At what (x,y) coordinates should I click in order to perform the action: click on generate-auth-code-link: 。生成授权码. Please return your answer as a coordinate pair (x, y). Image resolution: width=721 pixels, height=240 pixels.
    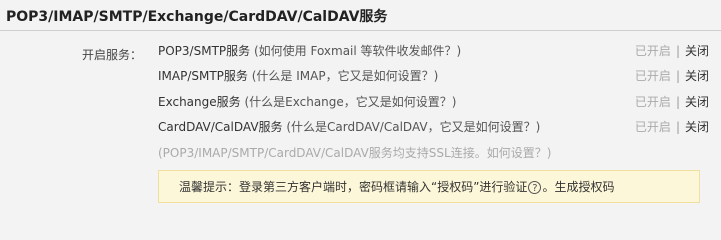
    Looking at the image, I should click on (578, 187).